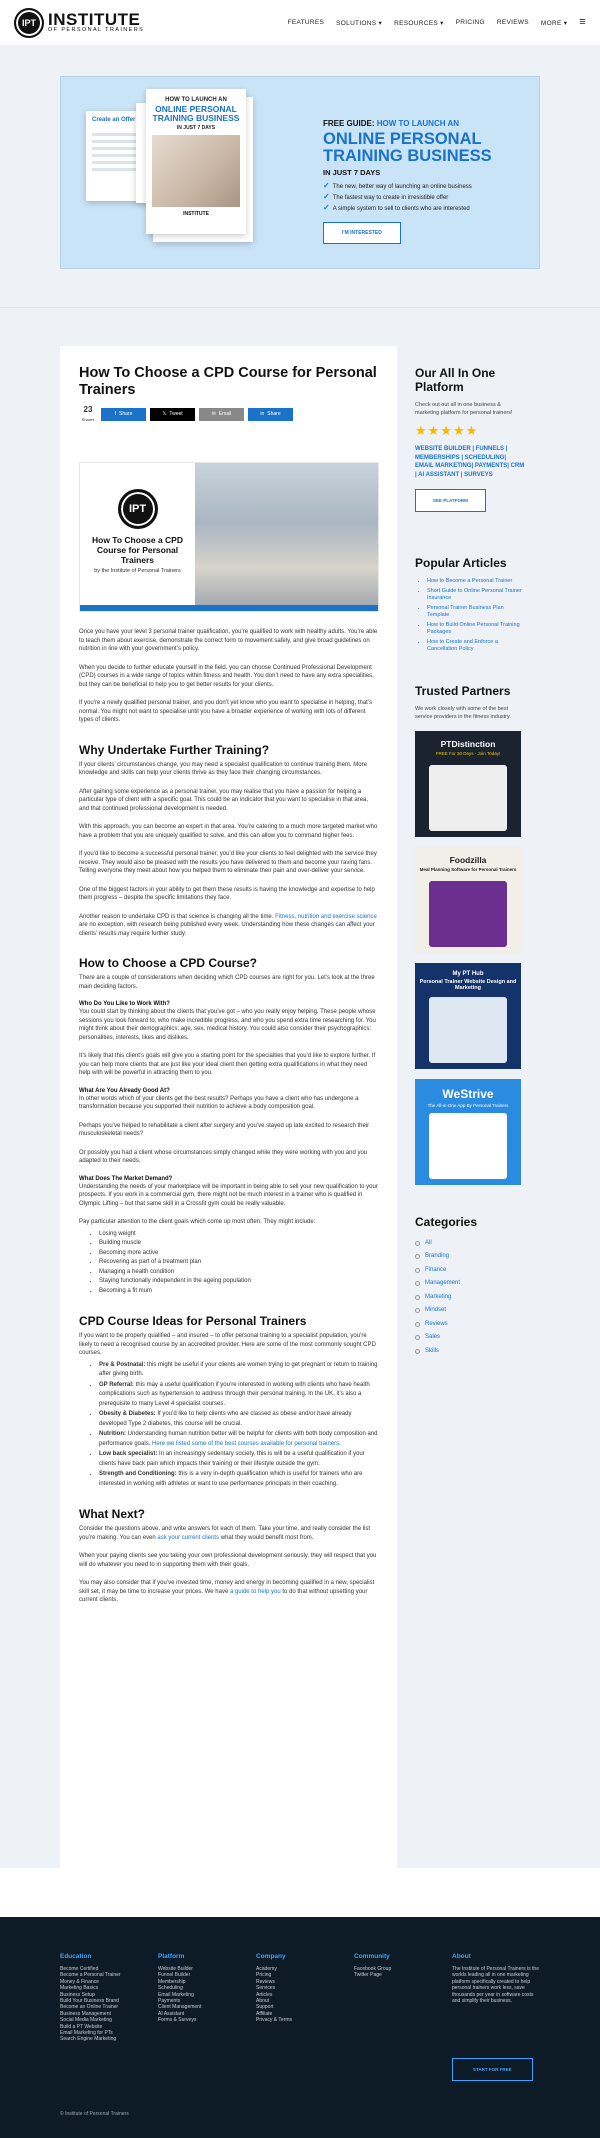  What do you see at coordinates (492, 2069) in the screenshot?
I see `start-for-free-button: START FOR FREE` at bounding box center [492, 2069].